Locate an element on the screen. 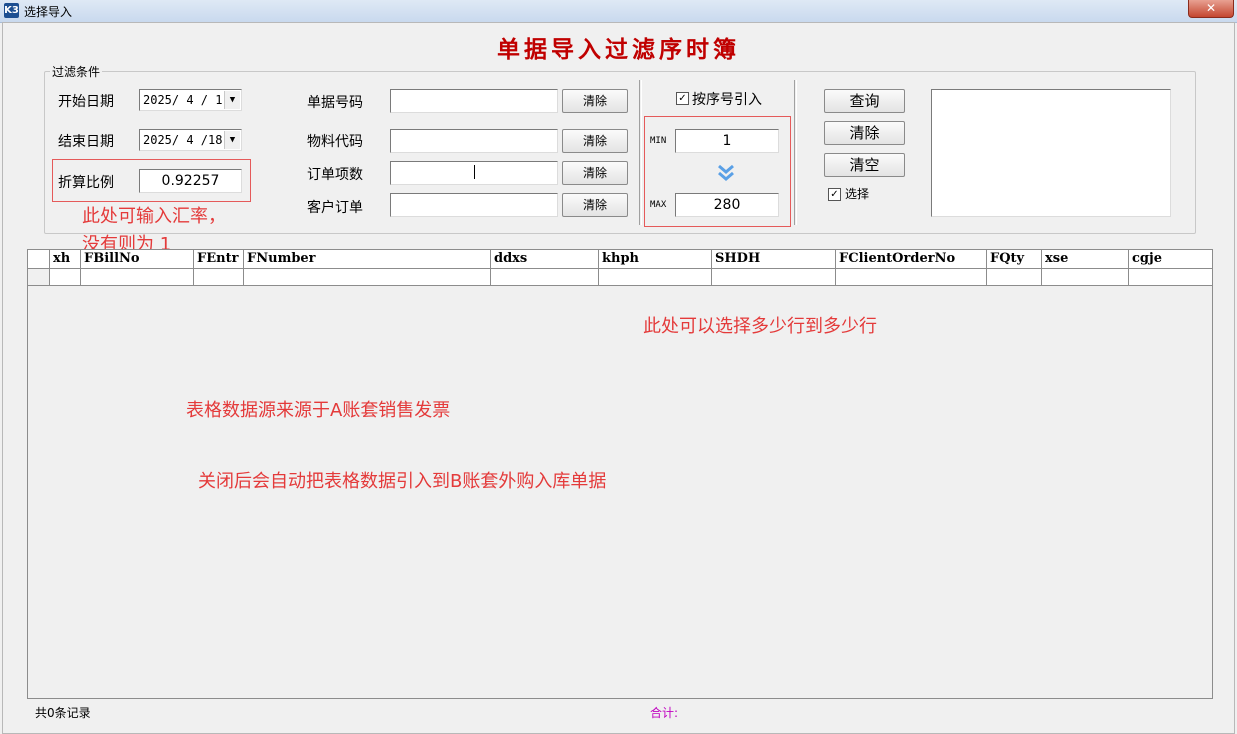 This screenshot has height=734, width=1237. ratio-label: 折算比例 is located at coordinates (86, 183).